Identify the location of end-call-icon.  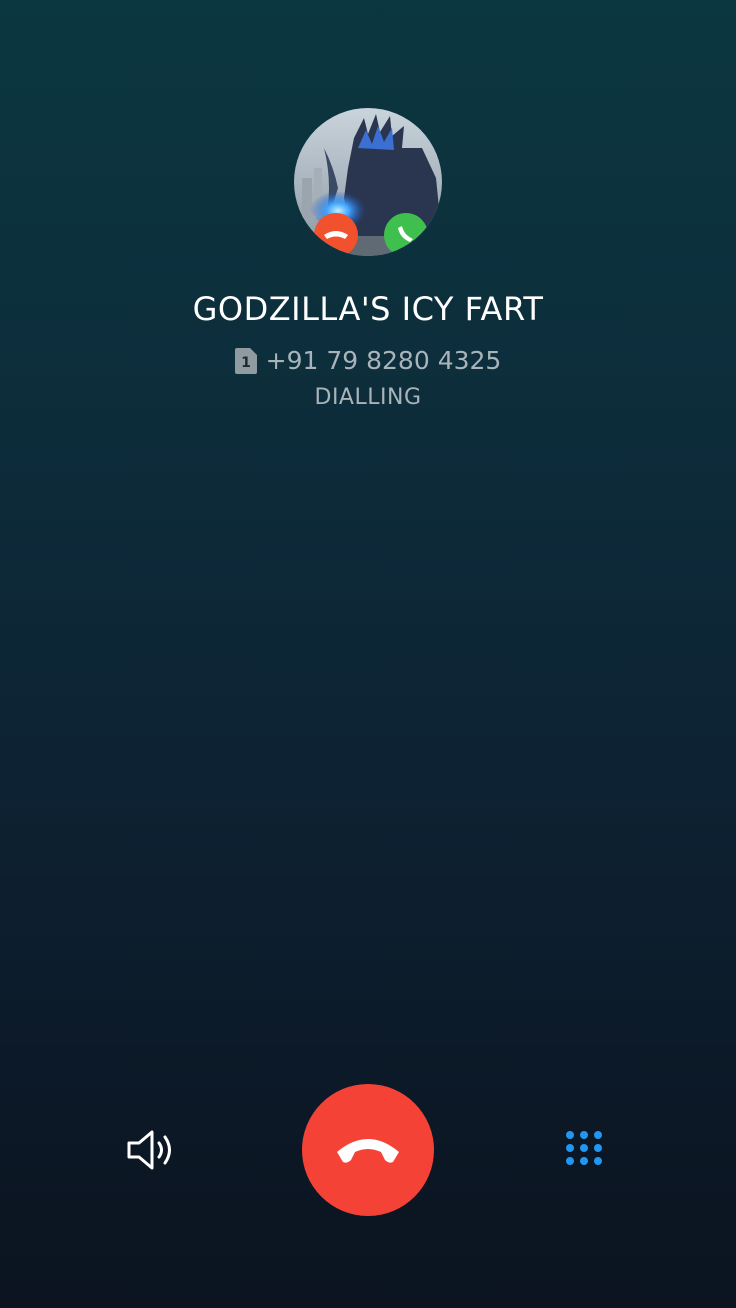
(368, 1151).